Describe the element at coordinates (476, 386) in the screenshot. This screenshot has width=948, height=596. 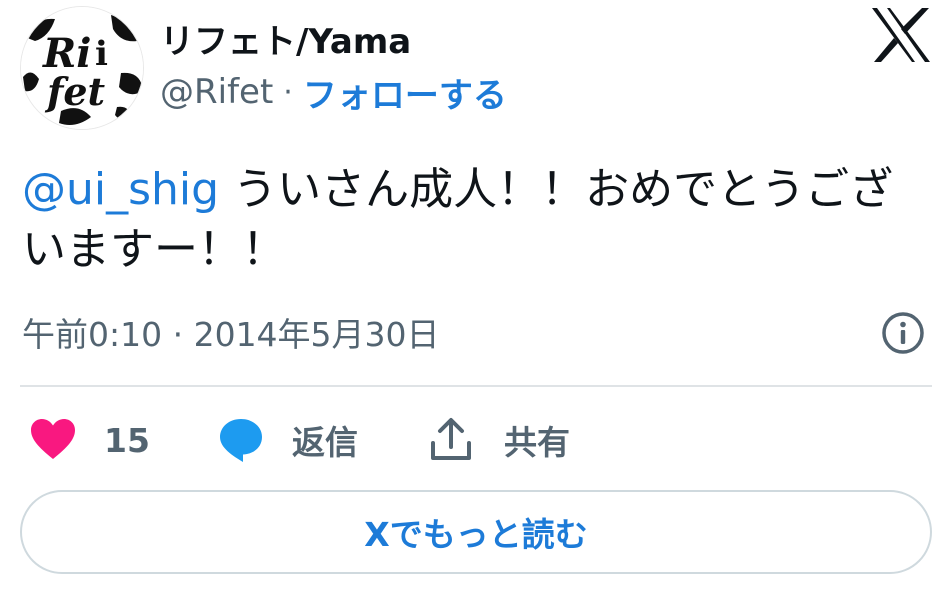
I see `divider` at that location.